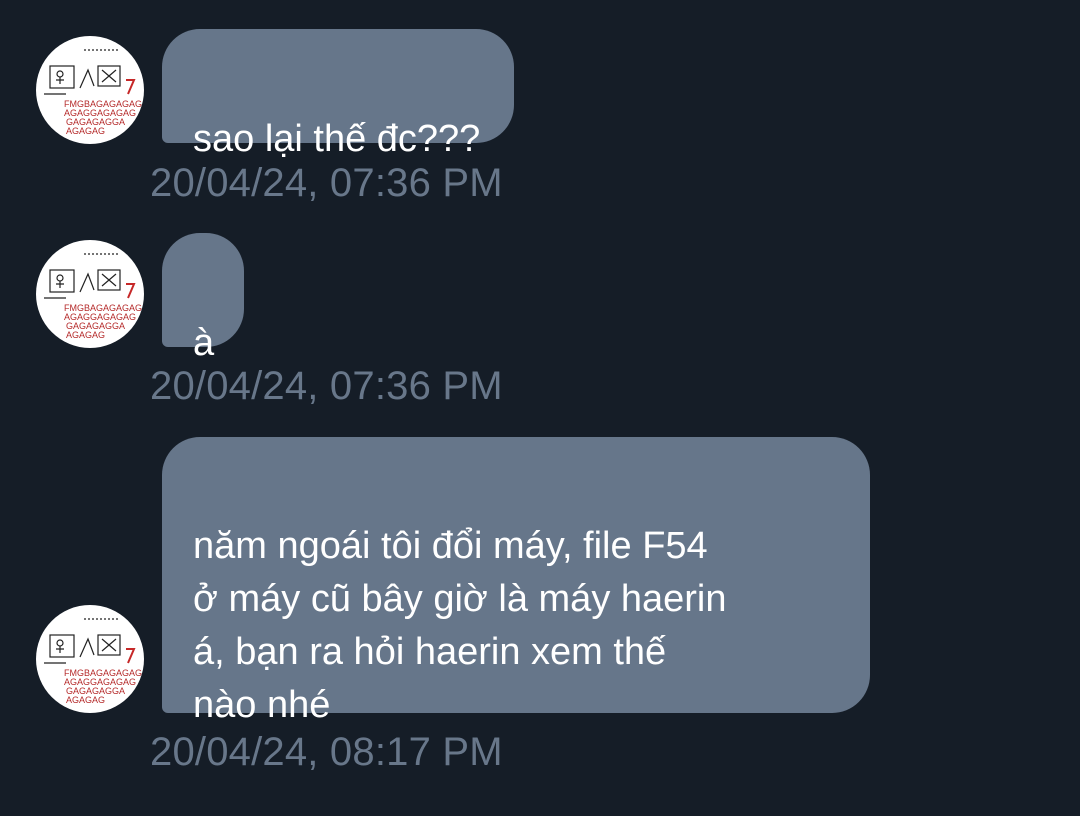 The image size is (1080, 816). What do you see at coordinates (337, 139) in the screenshot?
I see `message-text: sao lại thế đc???` at bounding box center [337, 139].